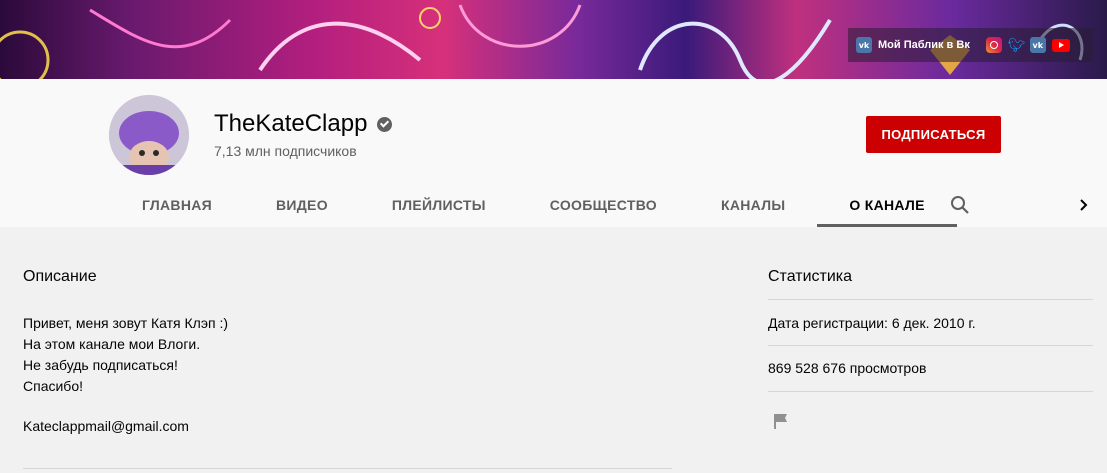  I want to click on verified-icon, so click(385, 124).